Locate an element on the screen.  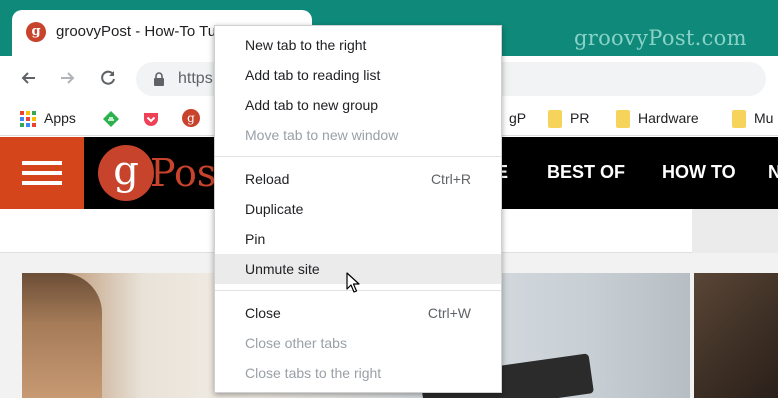
menu-item-new-tab-right: New tab to the right is located at coordinates (358, 45).